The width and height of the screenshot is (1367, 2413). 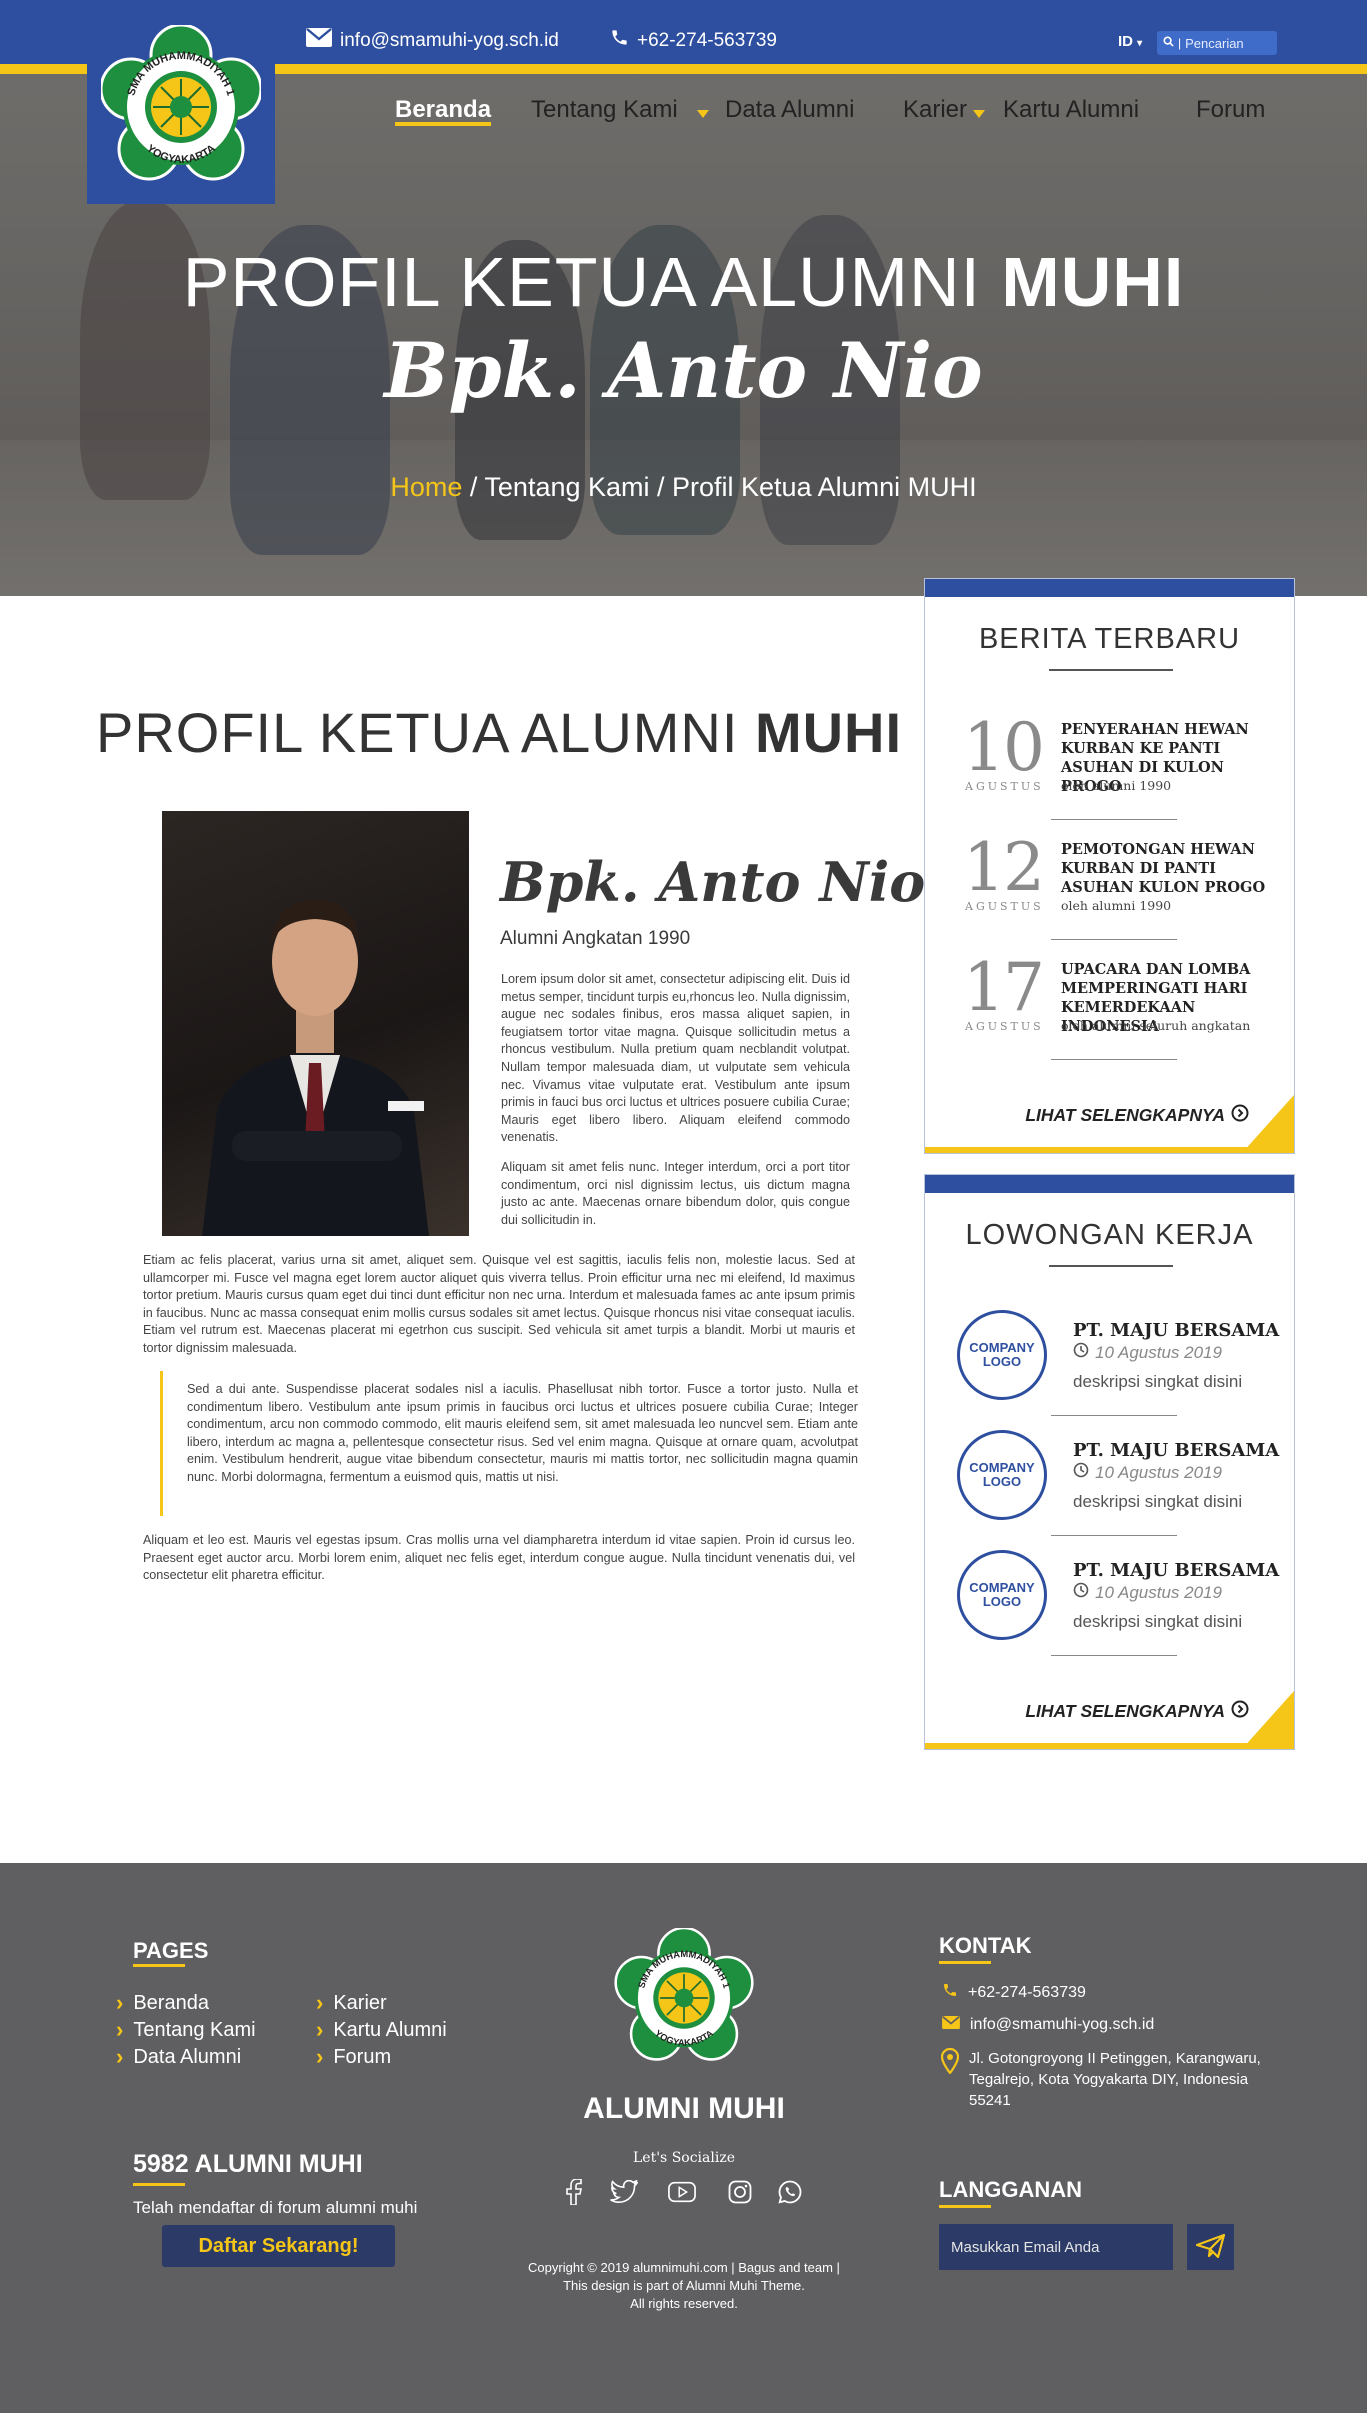 I want to click on header-phone-text: +62-274-563739, so click(x=707, y=40).